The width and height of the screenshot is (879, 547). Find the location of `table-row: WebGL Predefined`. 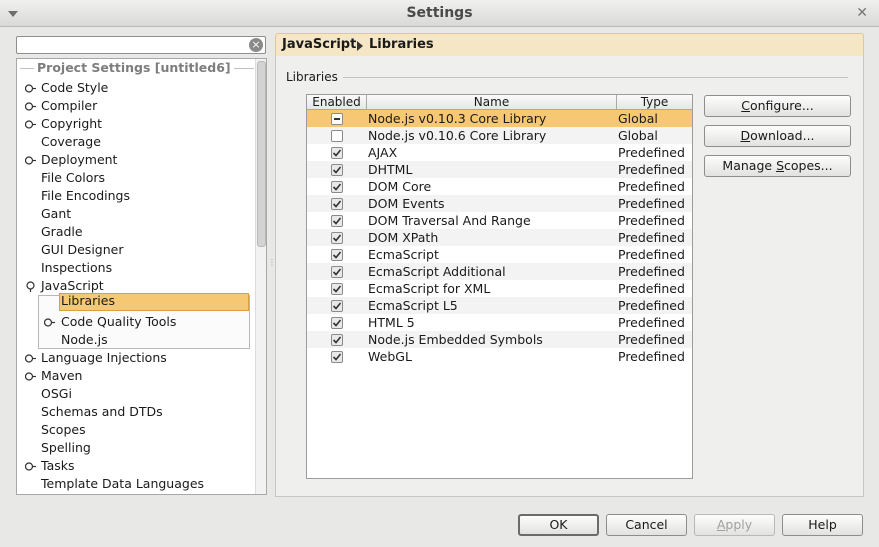

table-row: WebGL Predefined is located at coordinates (499, 356).